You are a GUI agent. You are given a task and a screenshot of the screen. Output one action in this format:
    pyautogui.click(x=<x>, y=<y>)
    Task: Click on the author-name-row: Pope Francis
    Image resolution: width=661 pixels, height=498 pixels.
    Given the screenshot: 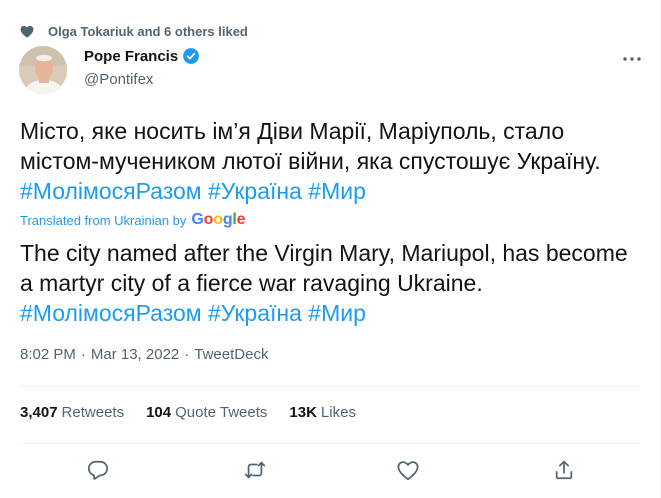 What is the action you would take?
    pyautogui.click(x=142, y=56)
    